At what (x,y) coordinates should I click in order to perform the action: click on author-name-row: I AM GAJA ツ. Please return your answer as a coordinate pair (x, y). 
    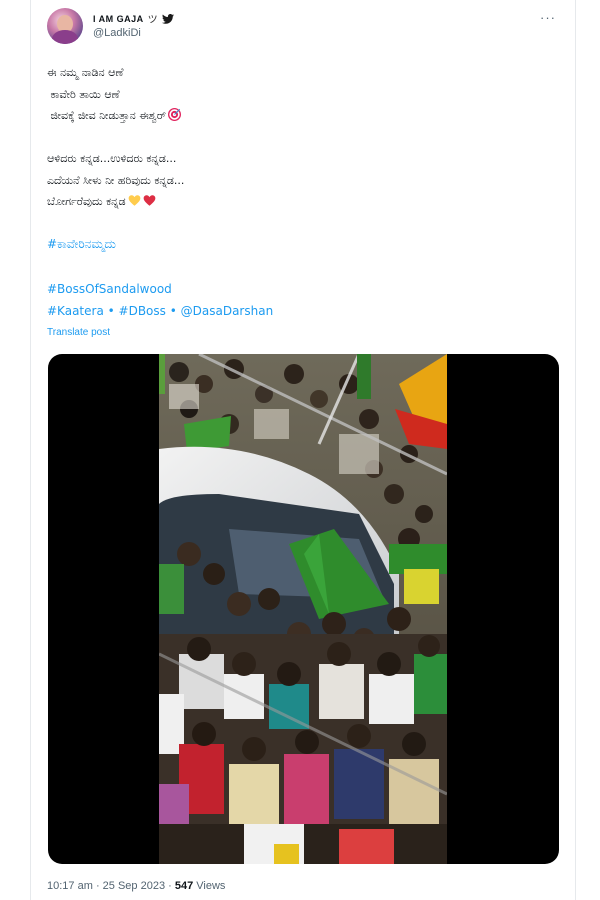
    Looking at the image, I should click on (133, 18).